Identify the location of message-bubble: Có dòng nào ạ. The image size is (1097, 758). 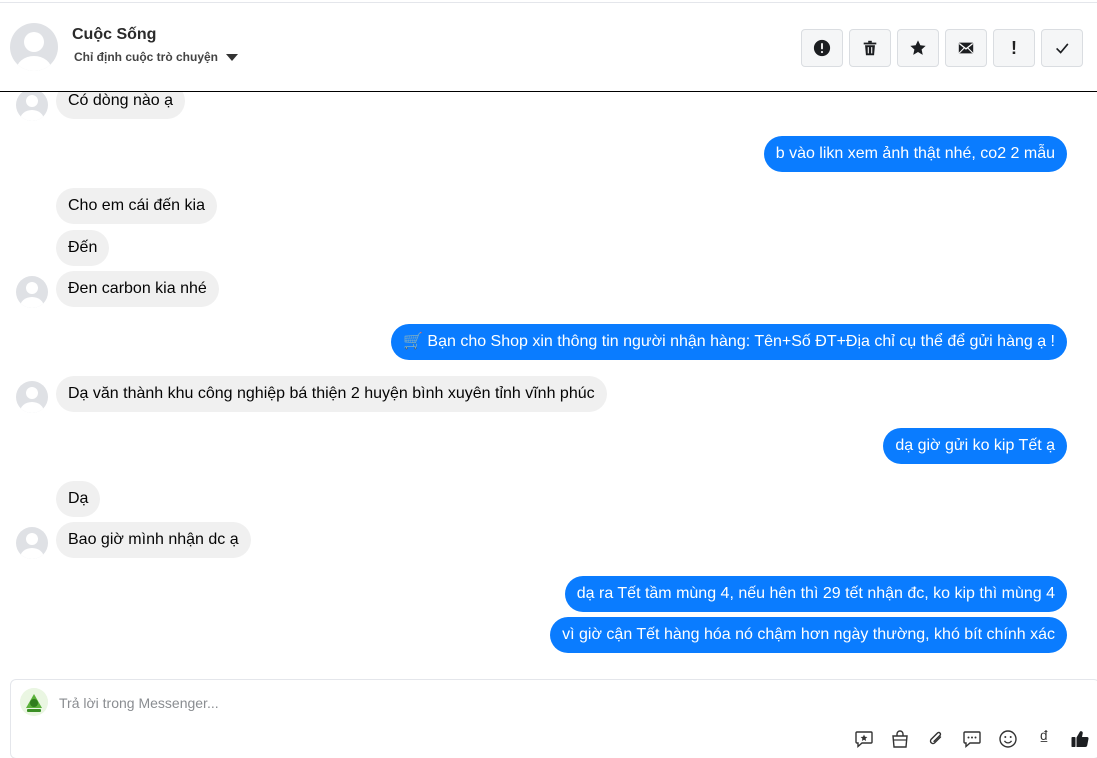
(120, 105).